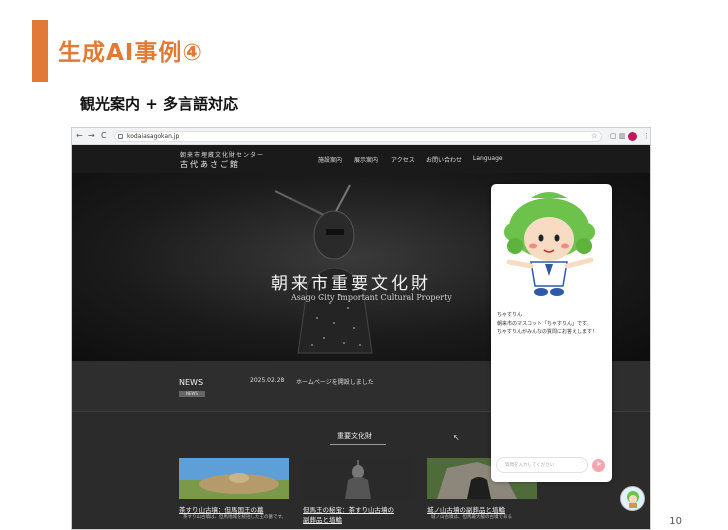 The width and height of the screenshot is (728, 530). I want to click on card-title: 城ノ山古墳の副葬品と埴輪, so click(466, 509).